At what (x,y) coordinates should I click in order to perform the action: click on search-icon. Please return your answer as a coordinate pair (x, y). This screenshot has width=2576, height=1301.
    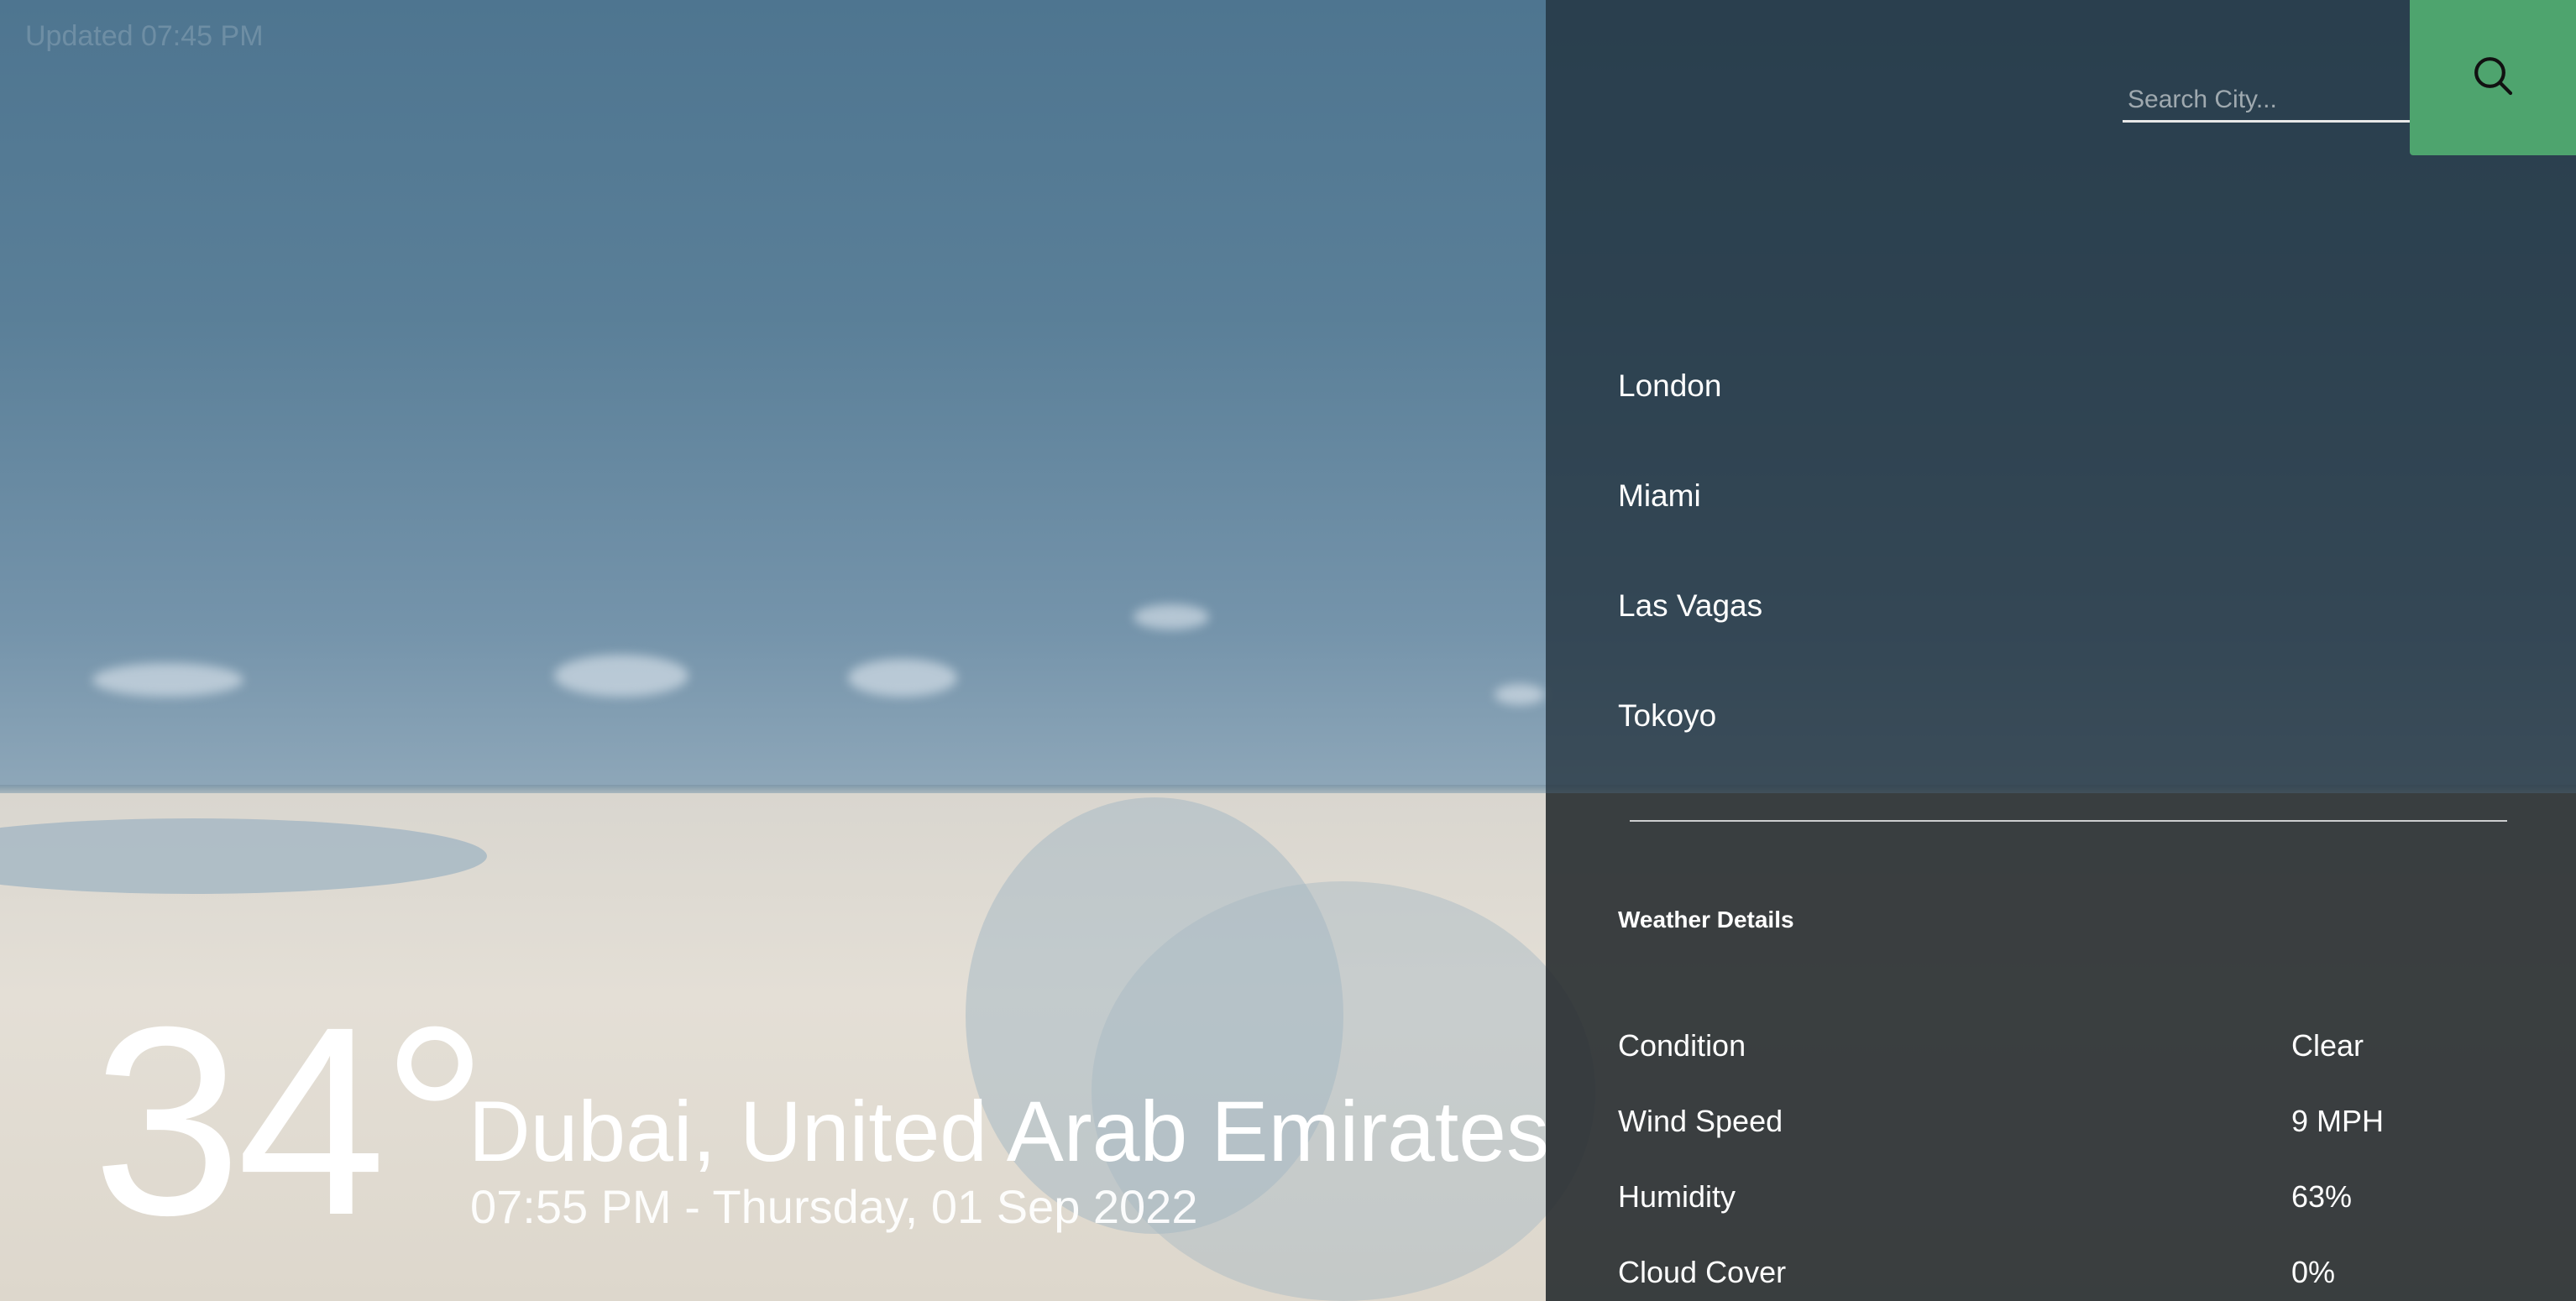
    Looking at the image, I should click on (2493, 77).